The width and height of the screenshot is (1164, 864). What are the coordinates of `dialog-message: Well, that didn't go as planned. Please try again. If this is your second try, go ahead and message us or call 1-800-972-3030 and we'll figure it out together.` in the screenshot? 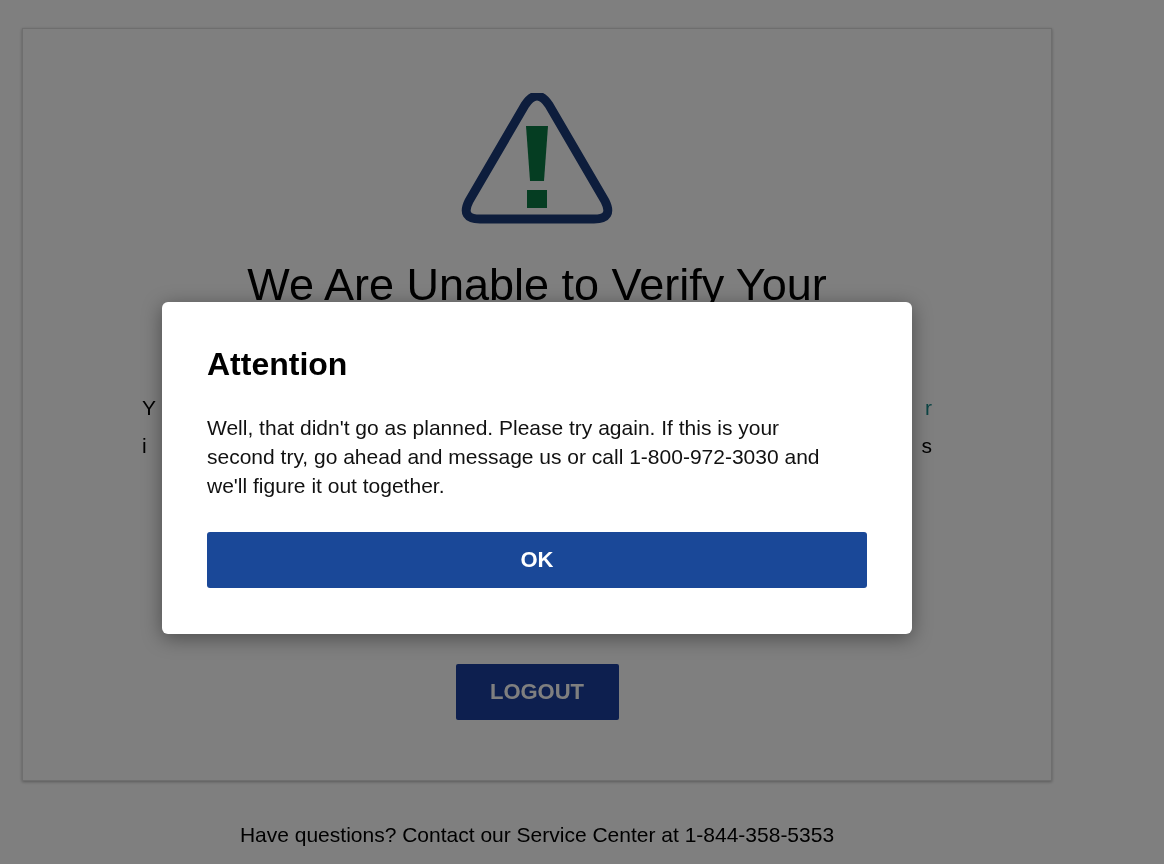 It's located at (514, 457).